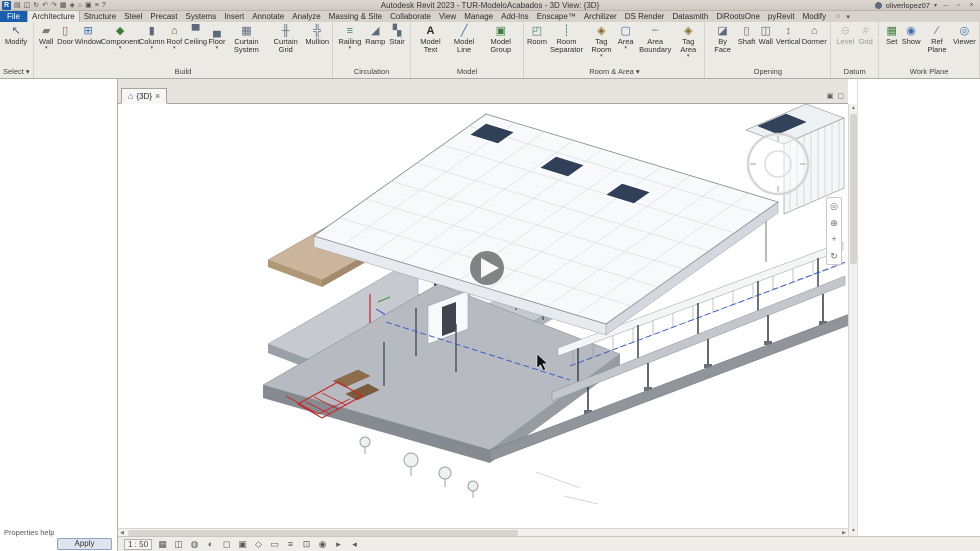 The image size is (980, 551). Describe the element at coordinates (747, 37) in the screenshot. I see `shaft-button: ▯ Shaft` at that location.